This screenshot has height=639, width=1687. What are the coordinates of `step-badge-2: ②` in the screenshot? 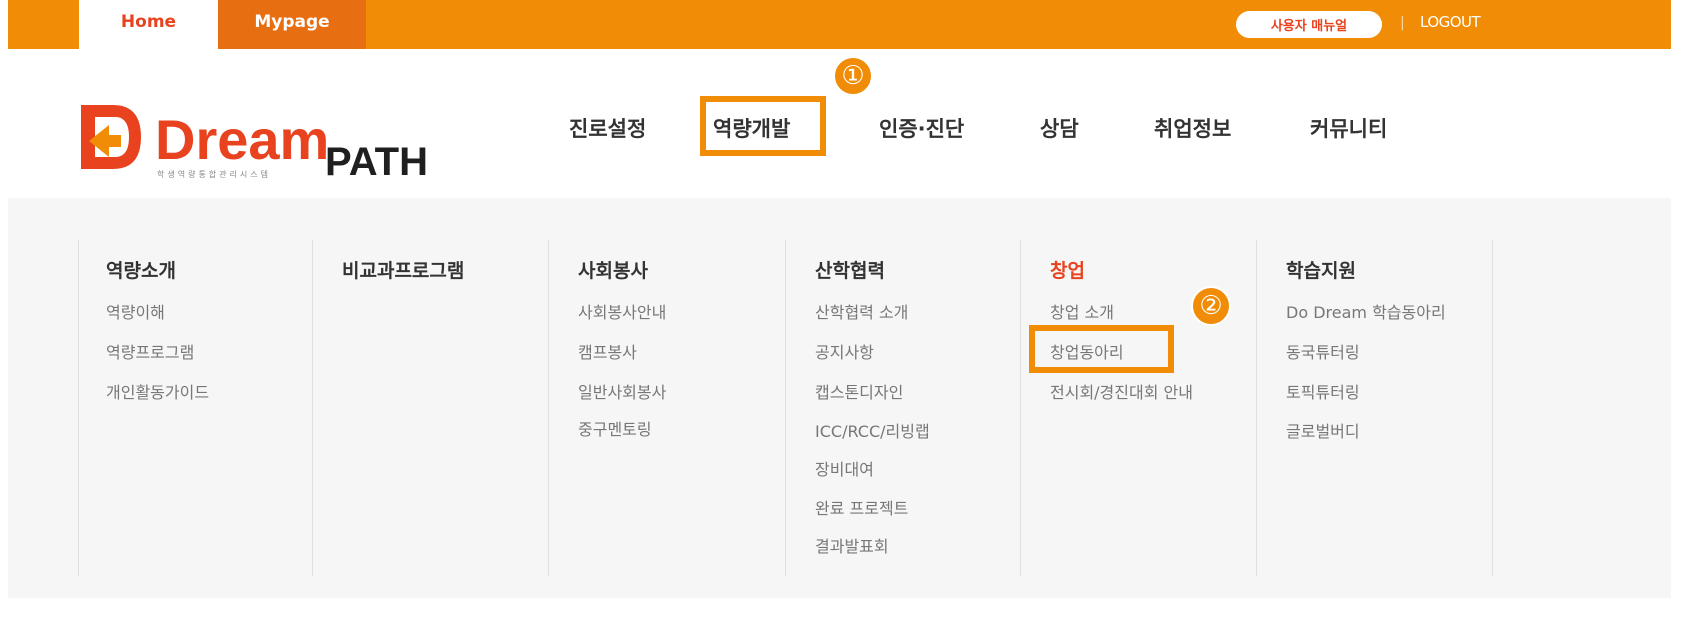 It's located at (1211, 306).